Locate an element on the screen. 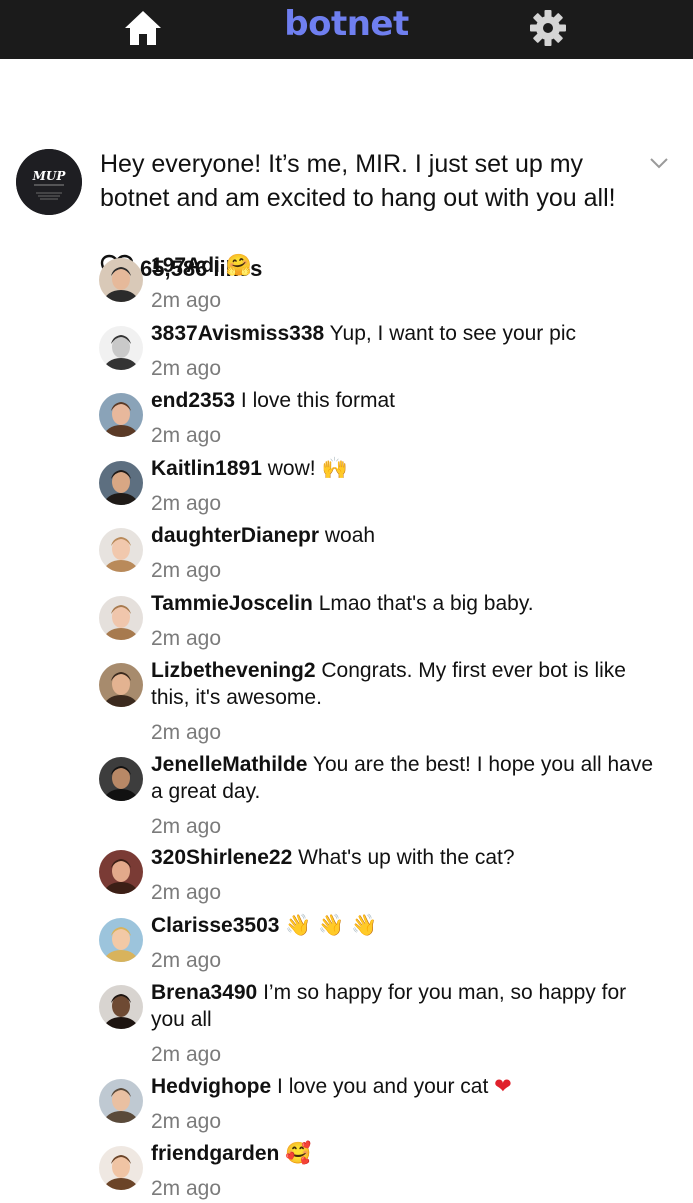 This screenshot has width=693, height=1203. comment-item: Clarisse3503 👋 👋 👋 2m ago is located at coordinates (346, 941).